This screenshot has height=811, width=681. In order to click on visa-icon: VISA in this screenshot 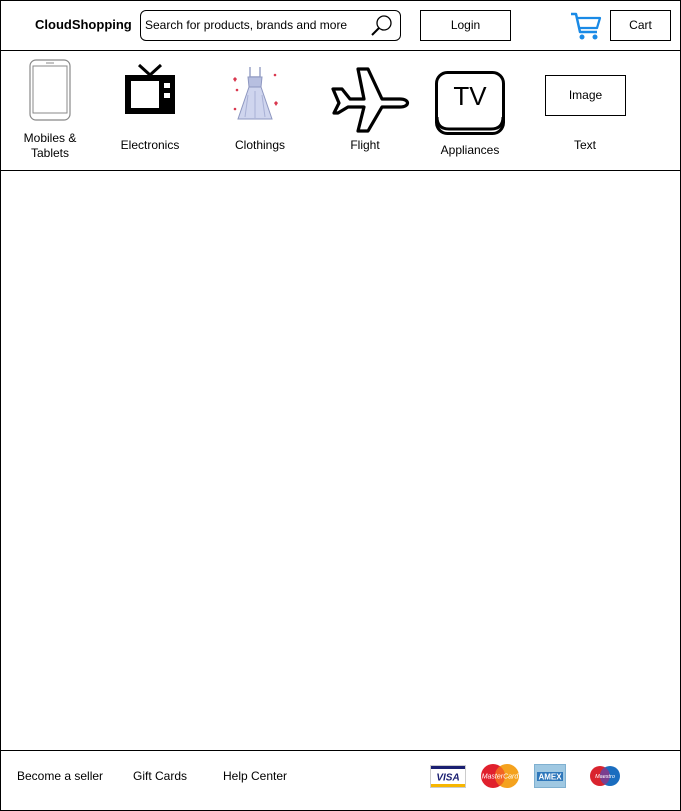, I will do `click(448, 776)`.